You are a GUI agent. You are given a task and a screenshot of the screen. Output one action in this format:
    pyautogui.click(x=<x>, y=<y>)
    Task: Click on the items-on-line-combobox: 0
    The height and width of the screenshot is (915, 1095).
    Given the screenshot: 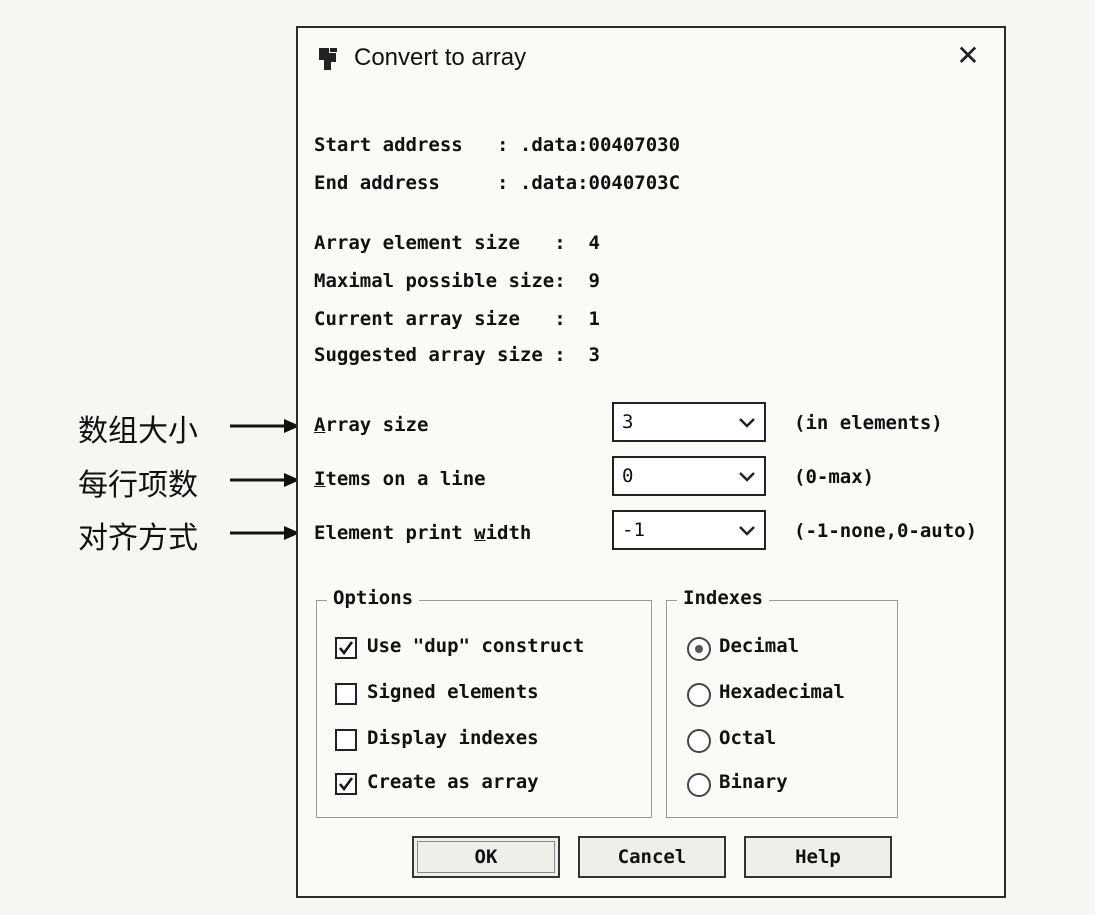 What is the action you would take?
    pyautogui.click(x=689, y=476)
    